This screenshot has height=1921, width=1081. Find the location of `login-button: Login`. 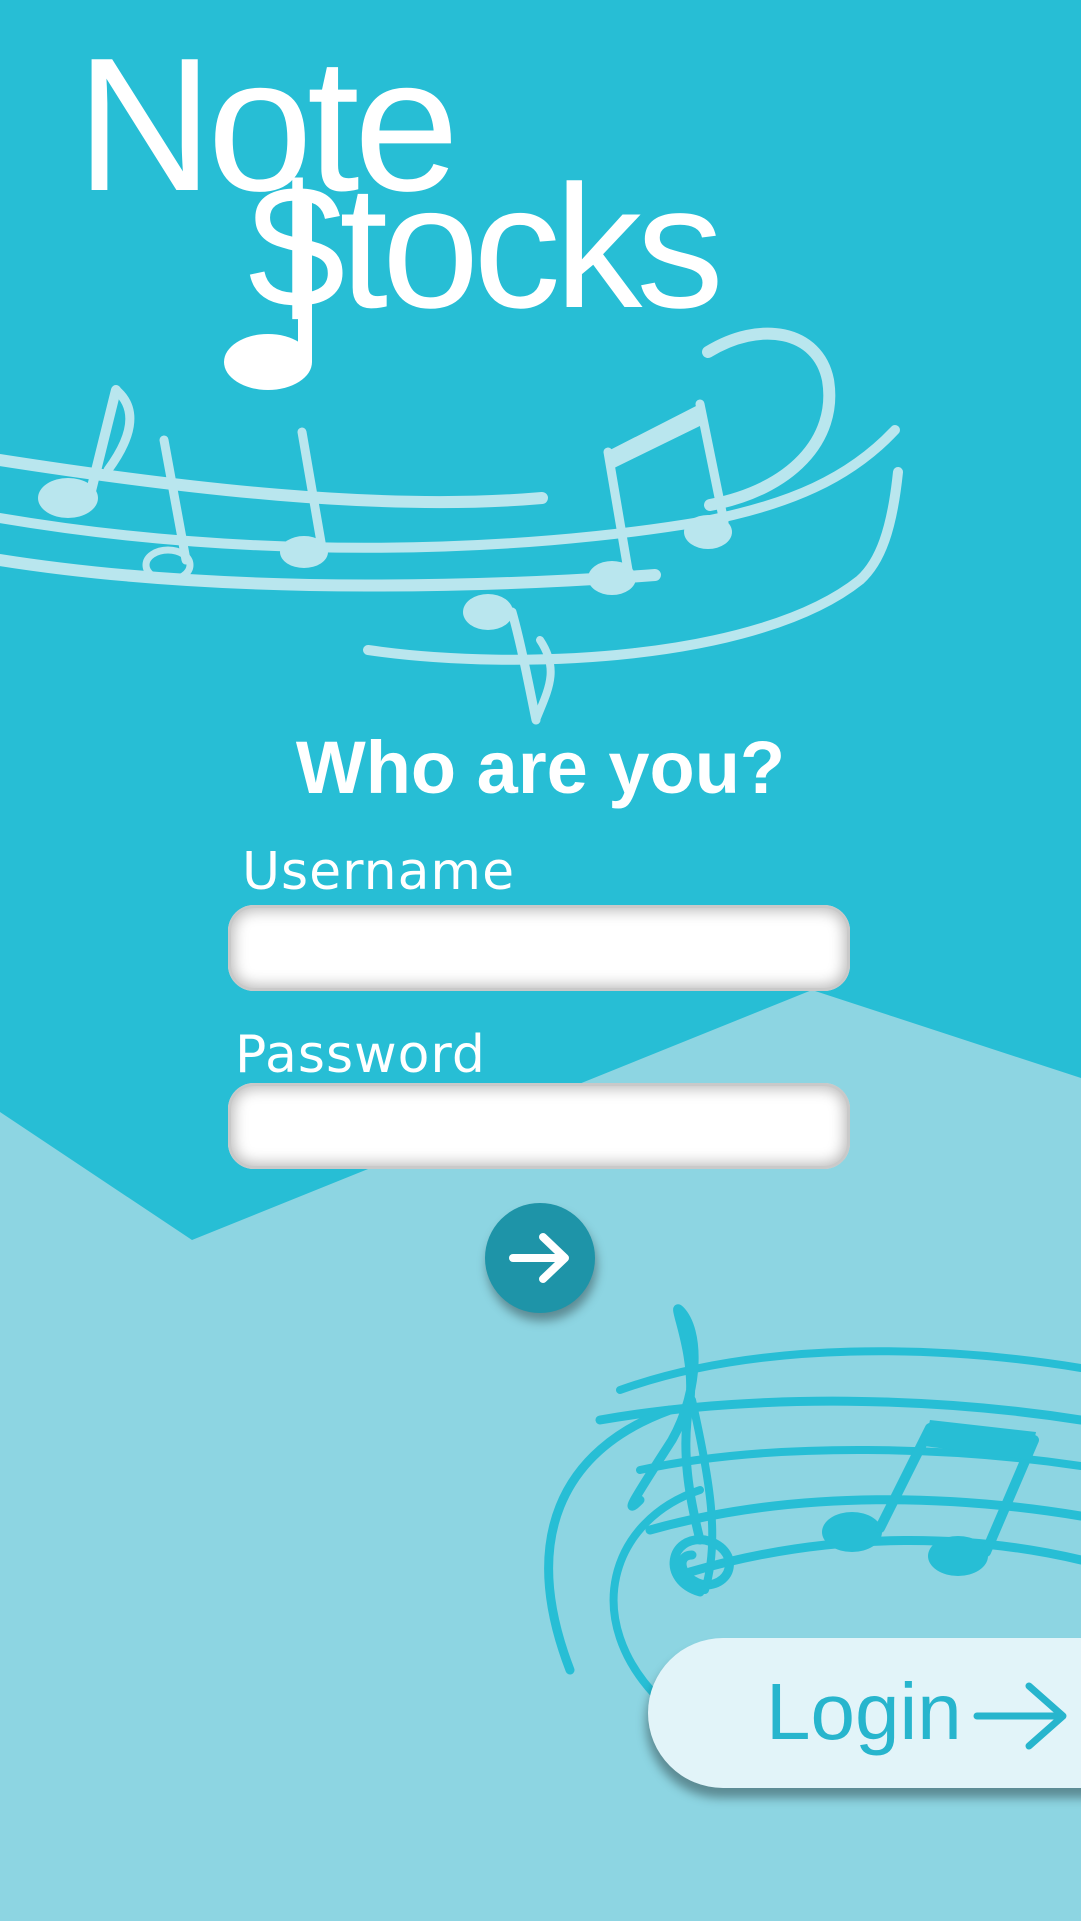

login-button: Login is located at coordinates (864, 1713).